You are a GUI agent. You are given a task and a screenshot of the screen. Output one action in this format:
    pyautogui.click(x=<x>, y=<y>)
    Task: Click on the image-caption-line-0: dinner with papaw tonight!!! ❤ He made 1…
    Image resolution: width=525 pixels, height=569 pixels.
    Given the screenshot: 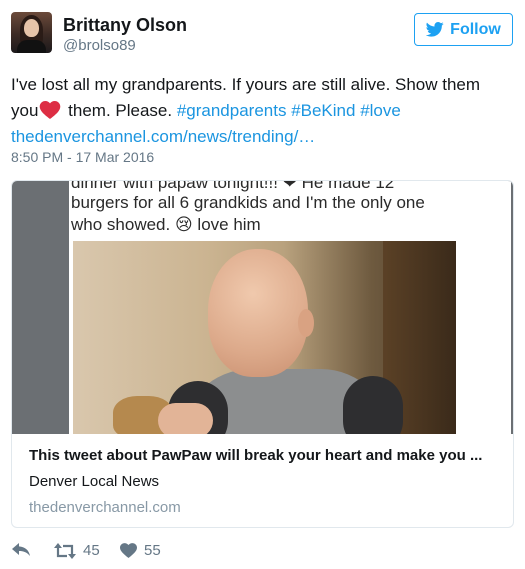 What is the action you would take?
    pyautogui.click(x=233, y=186)
    